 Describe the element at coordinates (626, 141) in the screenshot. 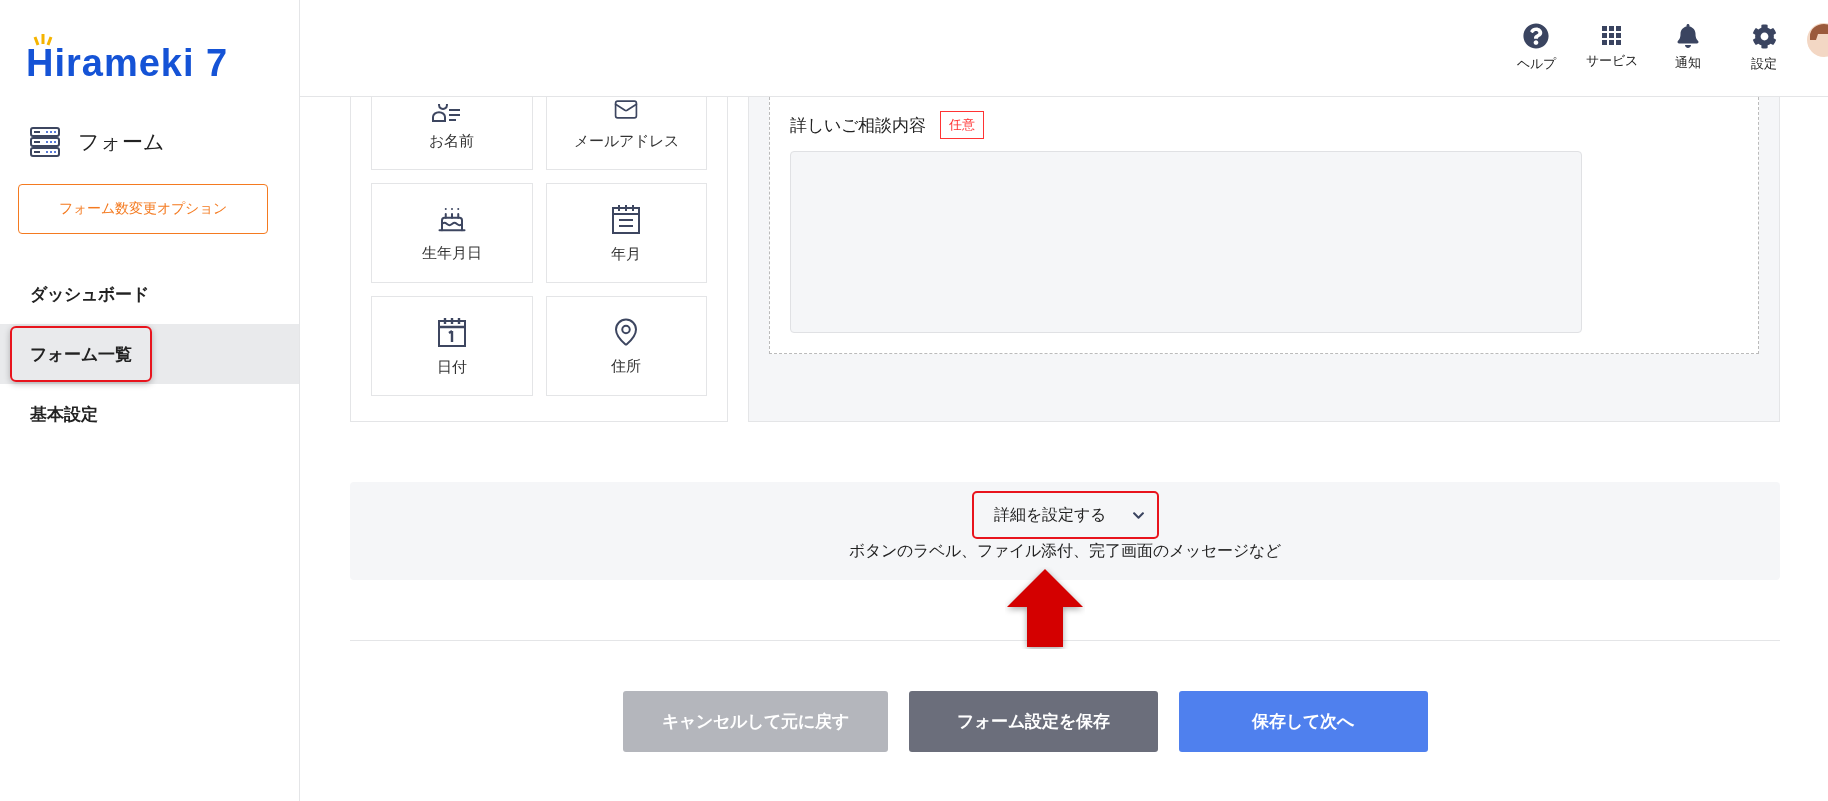

I see `tile-label: メールアドレス` at that location.